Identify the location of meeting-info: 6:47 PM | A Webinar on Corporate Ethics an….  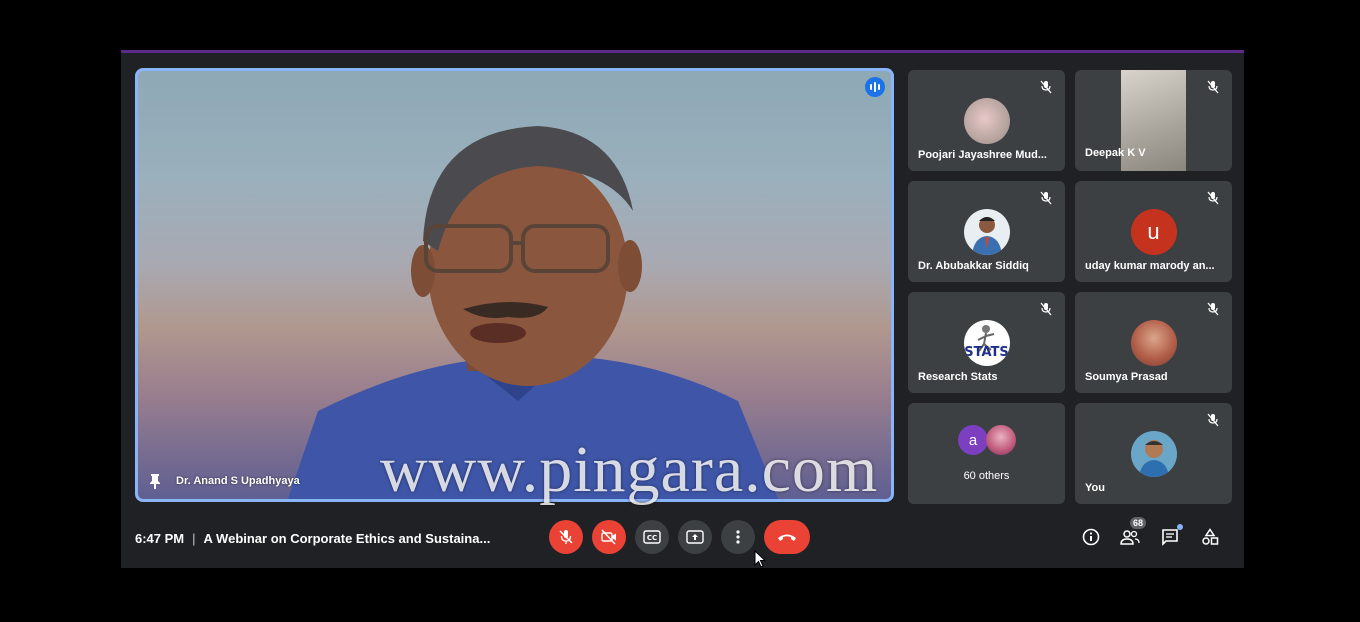
(312, 538).